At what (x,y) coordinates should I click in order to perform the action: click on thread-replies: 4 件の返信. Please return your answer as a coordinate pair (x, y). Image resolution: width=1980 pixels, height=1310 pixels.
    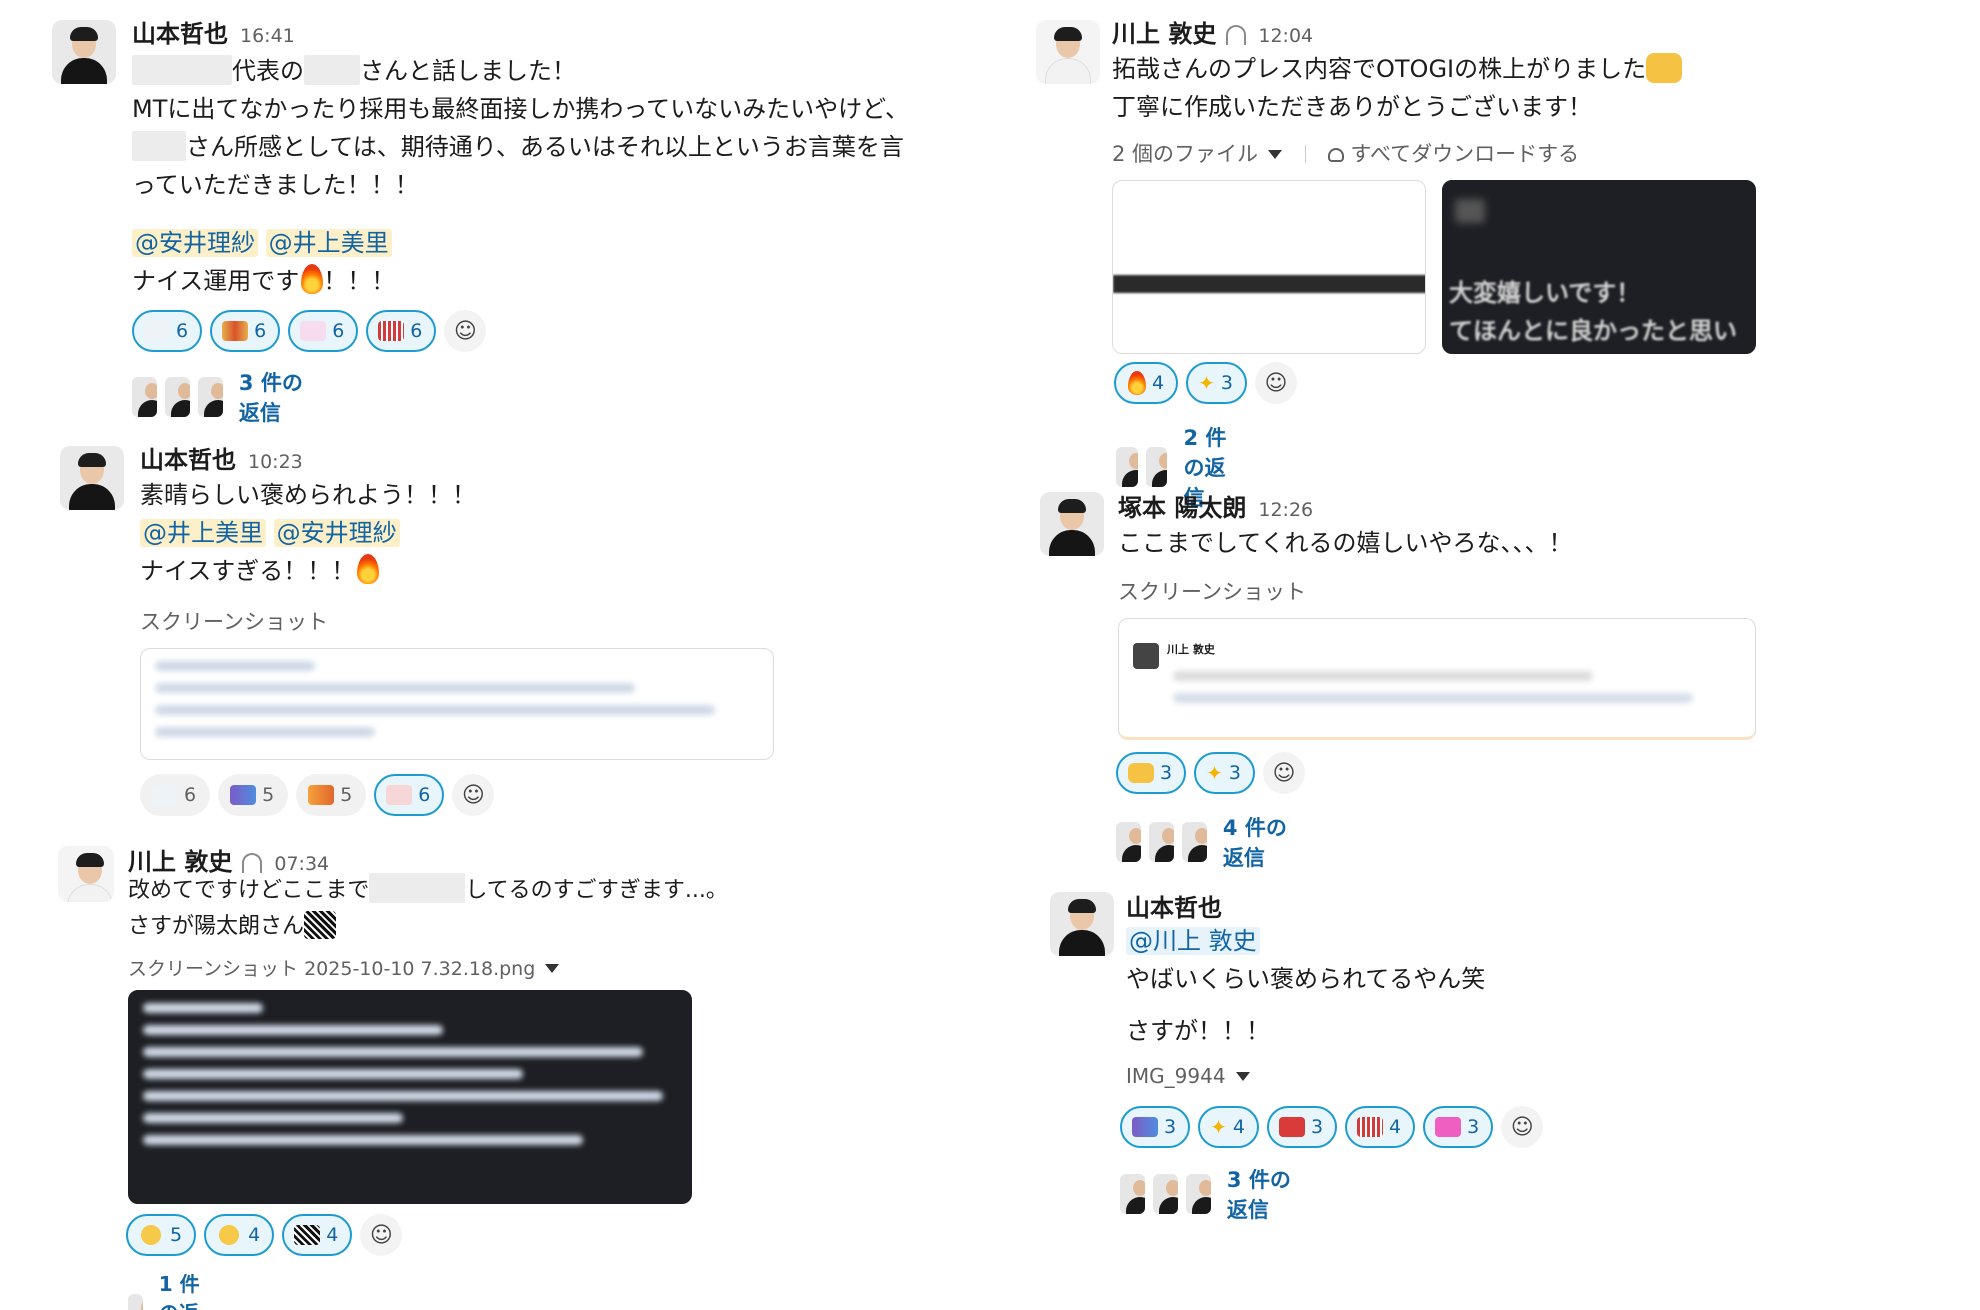
    Looking at the image, I should click on (1202, 842).